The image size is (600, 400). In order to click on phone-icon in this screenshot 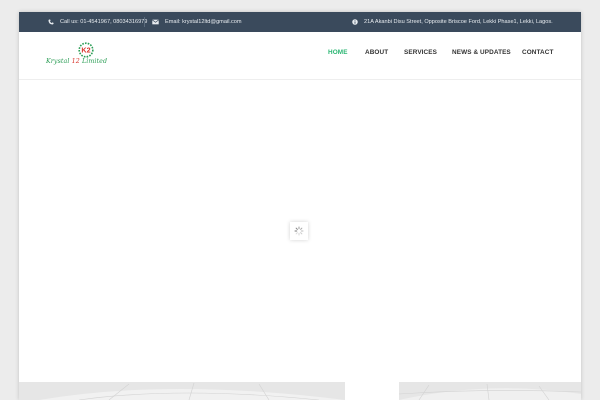, I will do `click(50, 22)`.